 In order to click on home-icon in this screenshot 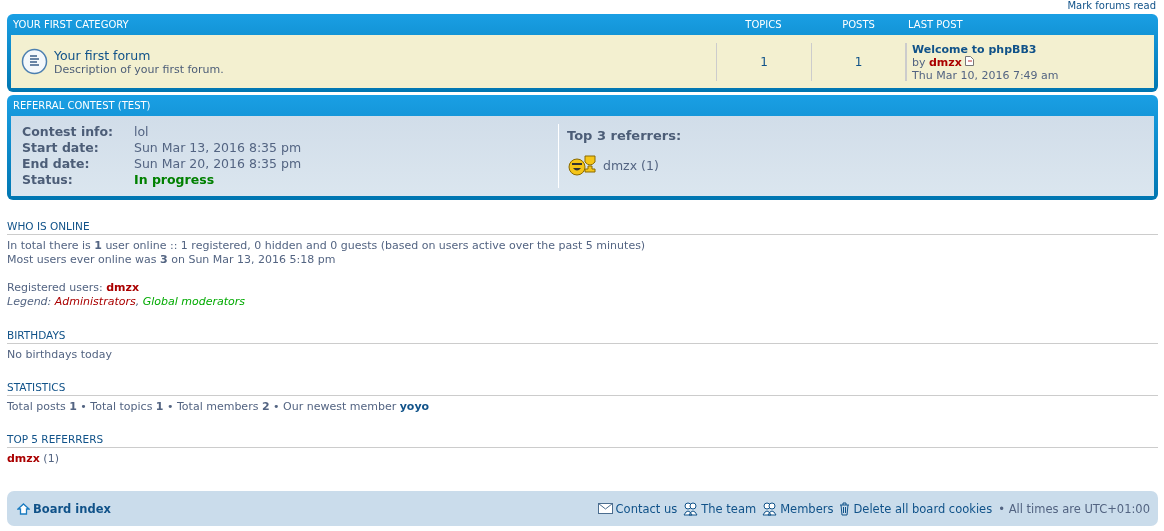, I will do `click(23, 508)`.